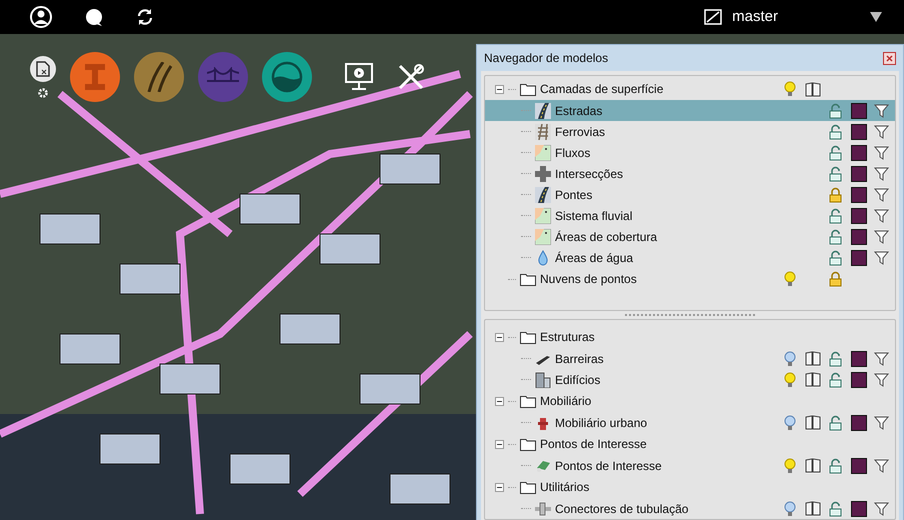  I want to click on layer-label: Ferrovias, so click(580, 131).